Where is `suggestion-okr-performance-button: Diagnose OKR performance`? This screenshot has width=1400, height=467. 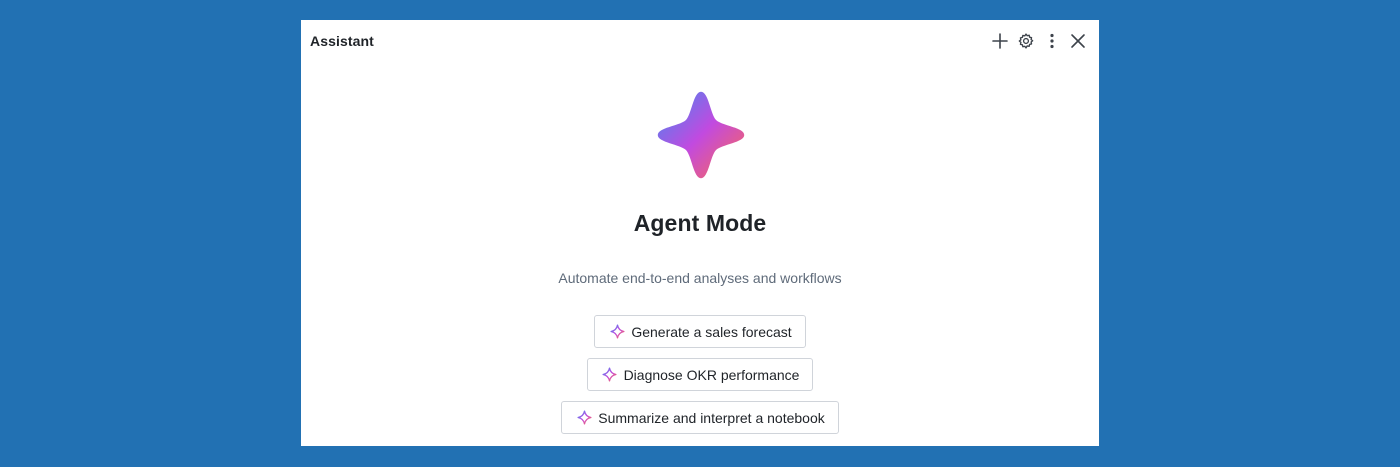 suggestion-okr-performance-button: Diagnose OKR performance is located at coordinates (700, 374).